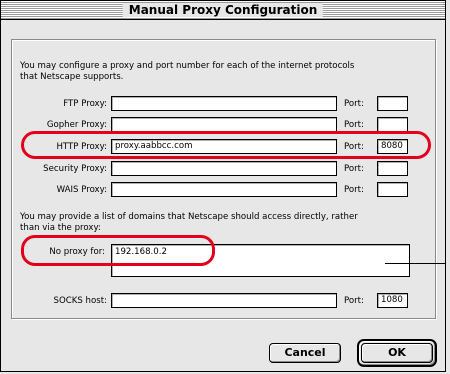 This screenshot has height=374, width=450. Describe the element at coordinates (392, 168) in the screenshot. I see `security-port-input` at that location.